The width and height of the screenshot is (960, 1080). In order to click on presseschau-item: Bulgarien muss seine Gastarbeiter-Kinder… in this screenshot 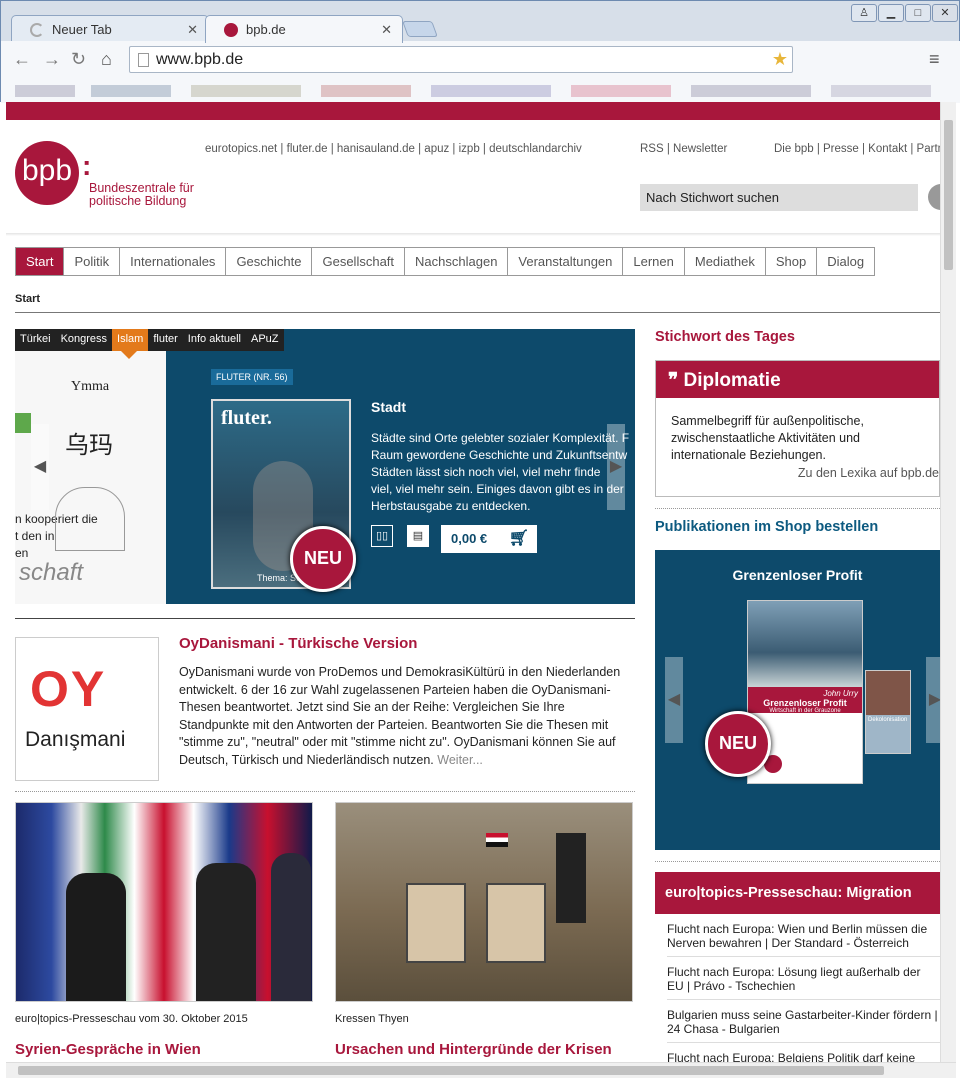, I will do `click(803, 1021)`.